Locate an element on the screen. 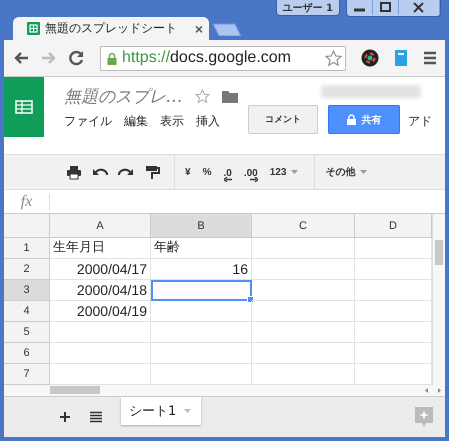  folder-icon is located at coordinates (230, 96).